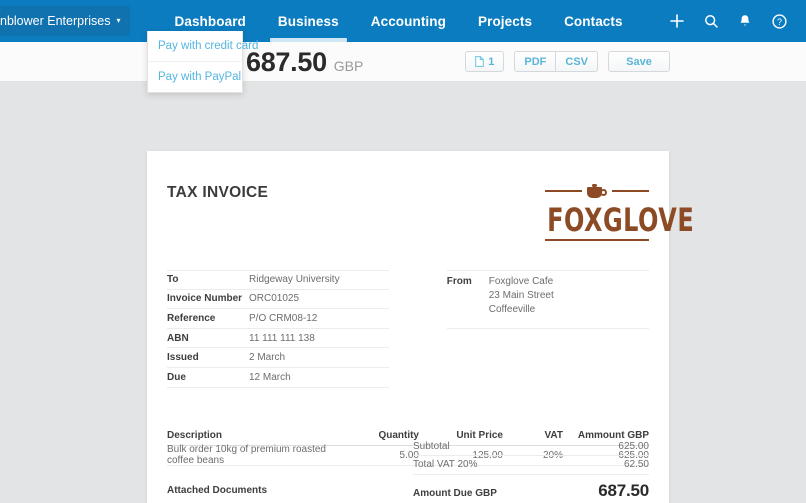 The height and width of the screenshot is (503, 806). I want to click on grand-total-label: Amount Due GBP, so click(455, 493).